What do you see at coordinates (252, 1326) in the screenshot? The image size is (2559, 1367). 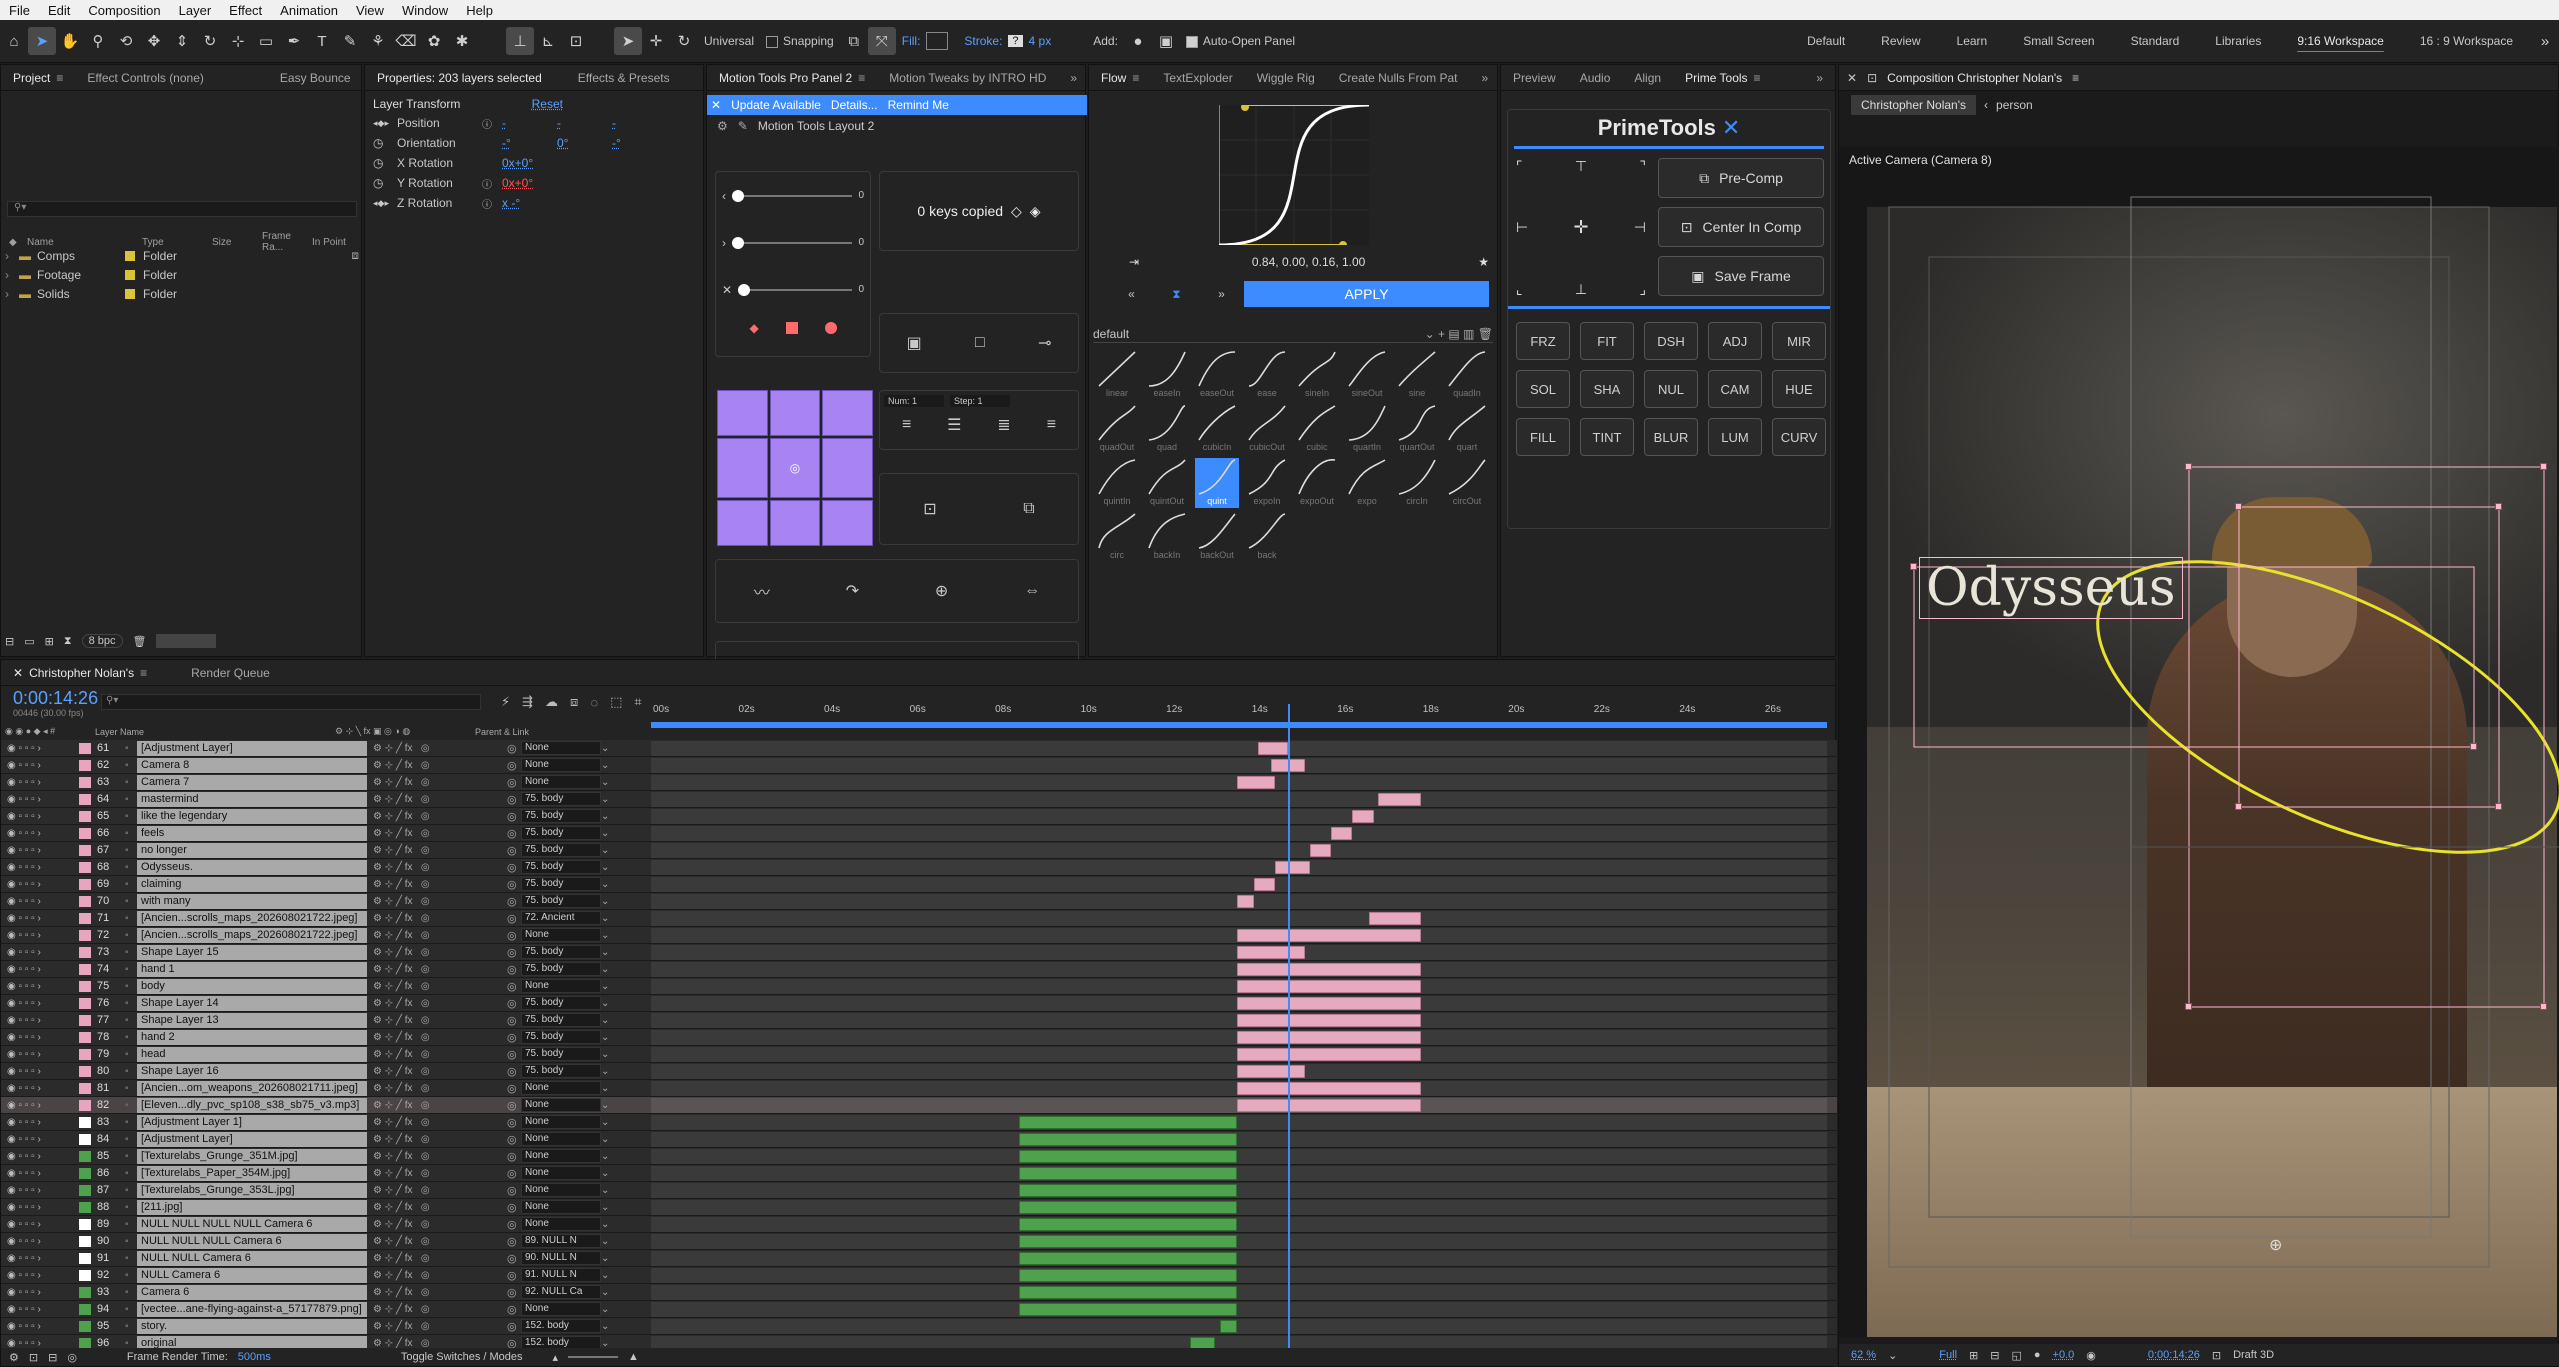 I see `layer-name: story.` at bounding box center [252, 1326].